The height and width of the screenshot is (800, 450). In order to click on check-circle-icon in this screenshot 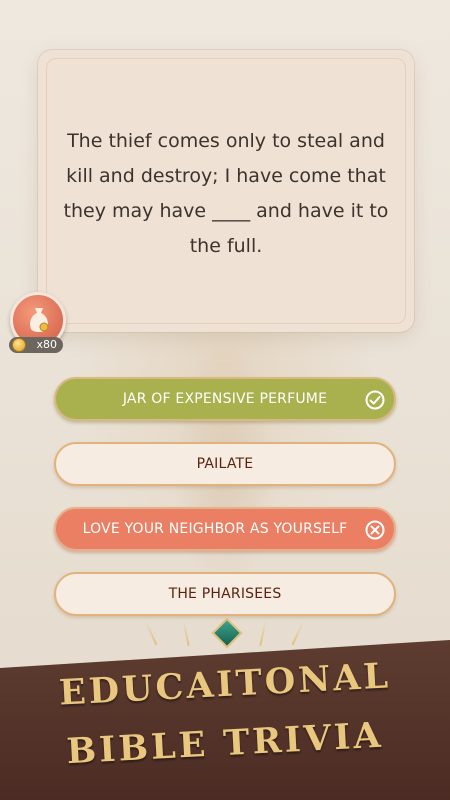, I will do `click(375, 400)`.